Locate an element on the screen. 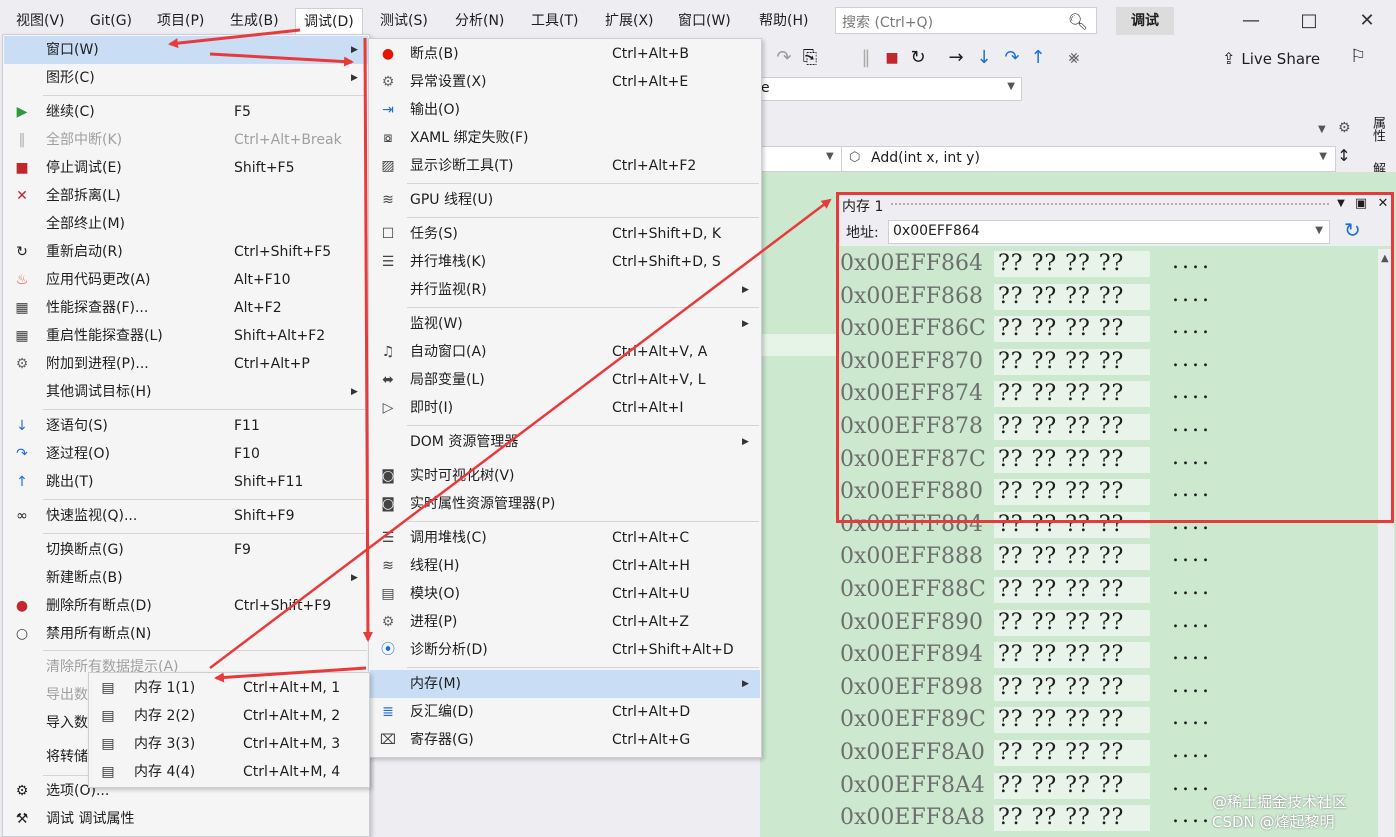 This screenshot has height=837, width=1396. minimize-icon: — is located at coordinates (1251, 21).